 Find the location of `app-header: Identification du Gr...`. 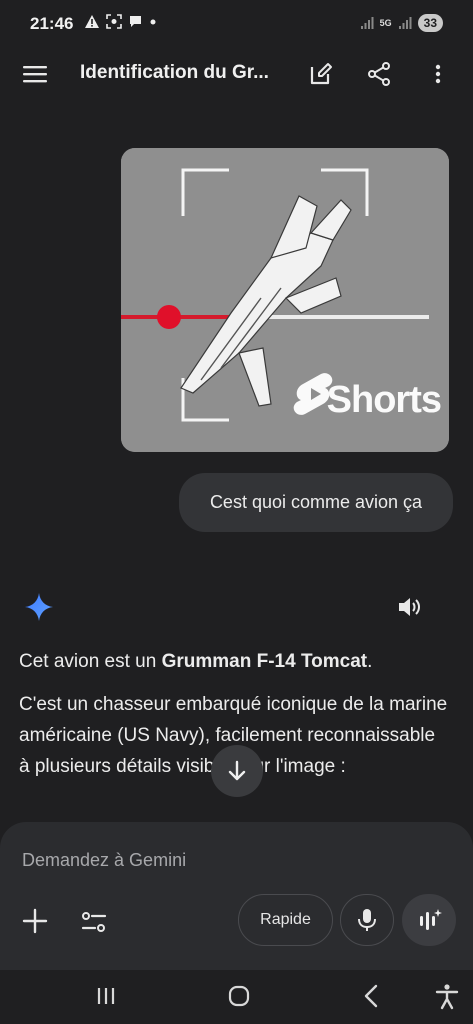

app-header: Identification du Gr... is located at coordinates (236, 74).